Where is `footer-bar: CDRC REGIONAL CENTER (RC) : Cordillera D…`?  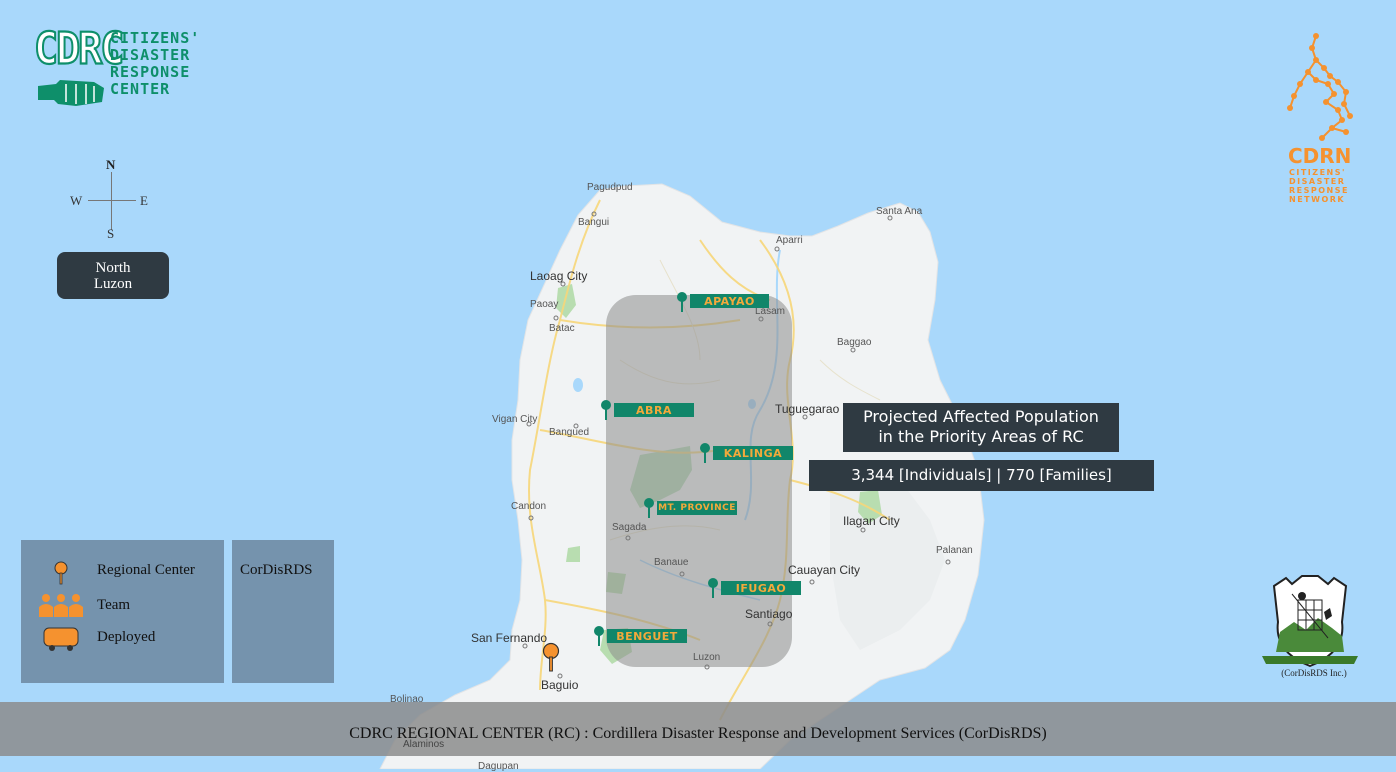 footer-bar: CDRC REGIONAL CENTER (RC) : Cordillera D… is located at coordinates (698, 729).